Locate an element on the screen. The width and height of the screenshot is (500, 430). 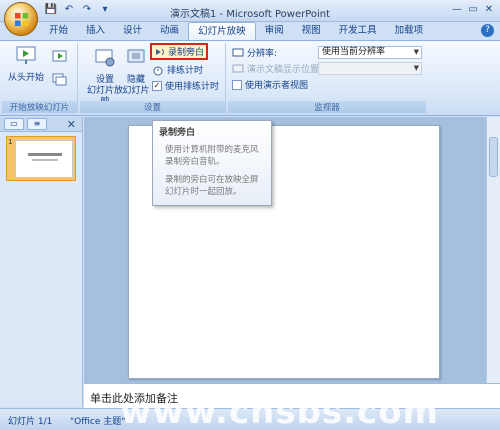
theme-name: "Office 主题" is located at coordinates (98, 422).